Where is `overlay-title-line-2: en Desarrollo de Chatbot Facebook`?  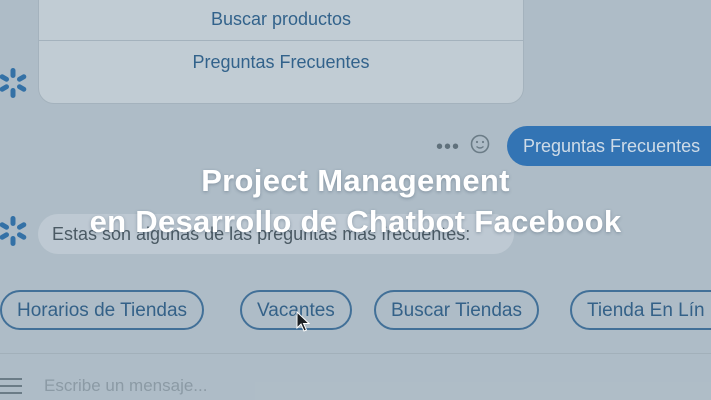
overlay-title-line-2: en Desarrollo de Chatbot Facebook is located at coordinates (355, 221).